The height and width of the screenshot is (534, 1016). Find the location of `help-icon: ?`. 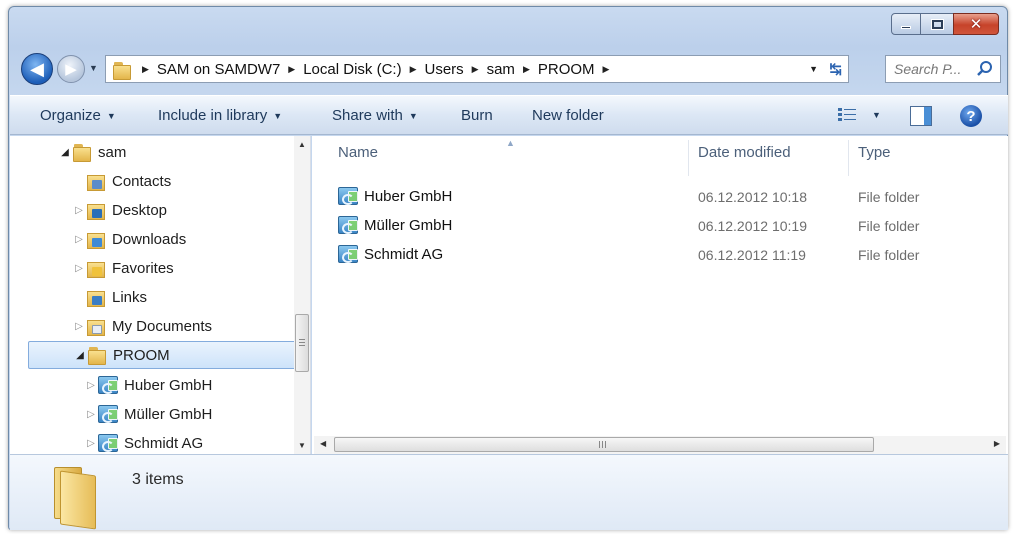

help-icon: ? is located at coordinates (971, 116).